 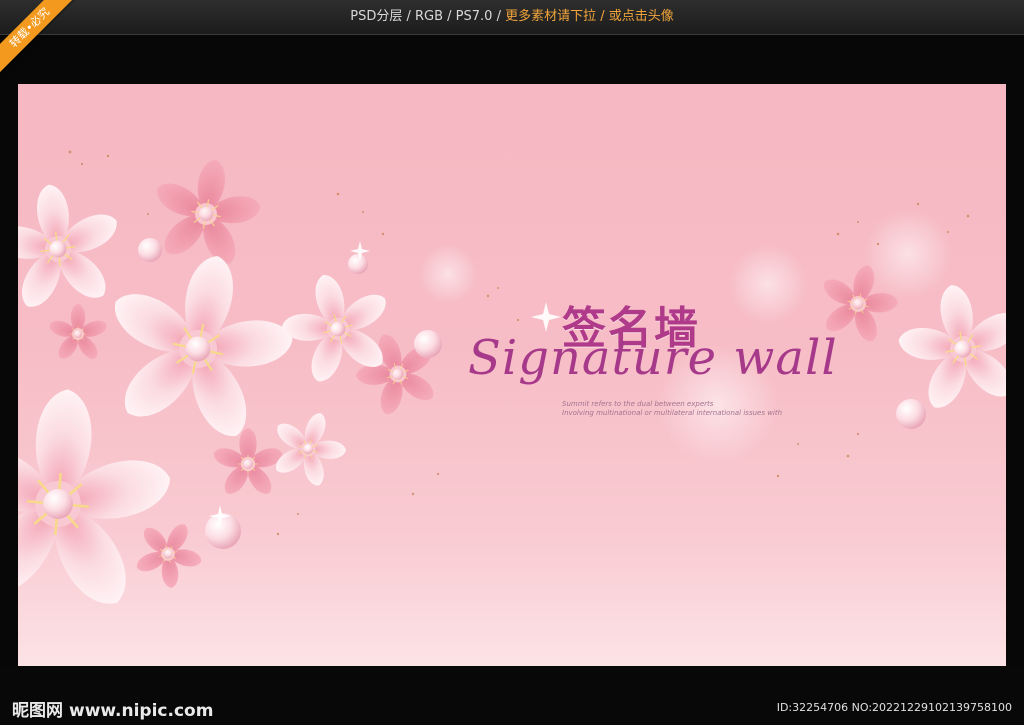 I want to click on logo-cn: 昵图网, so click(x=37, y=711).